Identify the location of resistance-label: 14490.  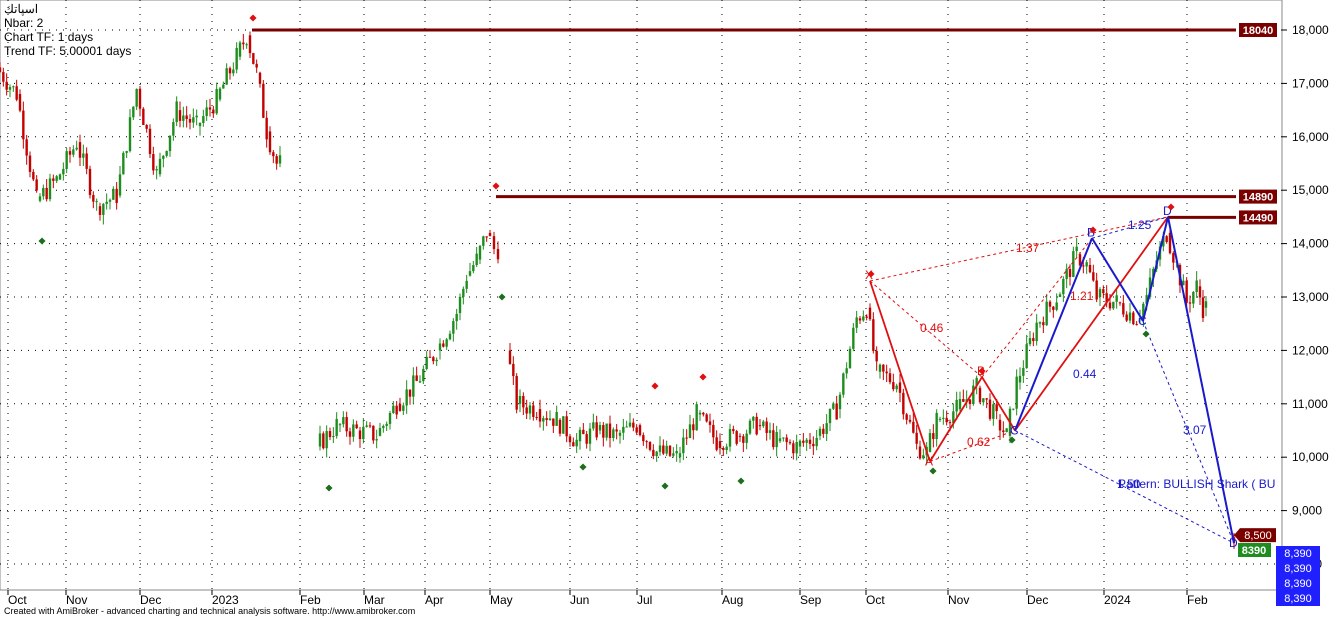
(1258, 218).